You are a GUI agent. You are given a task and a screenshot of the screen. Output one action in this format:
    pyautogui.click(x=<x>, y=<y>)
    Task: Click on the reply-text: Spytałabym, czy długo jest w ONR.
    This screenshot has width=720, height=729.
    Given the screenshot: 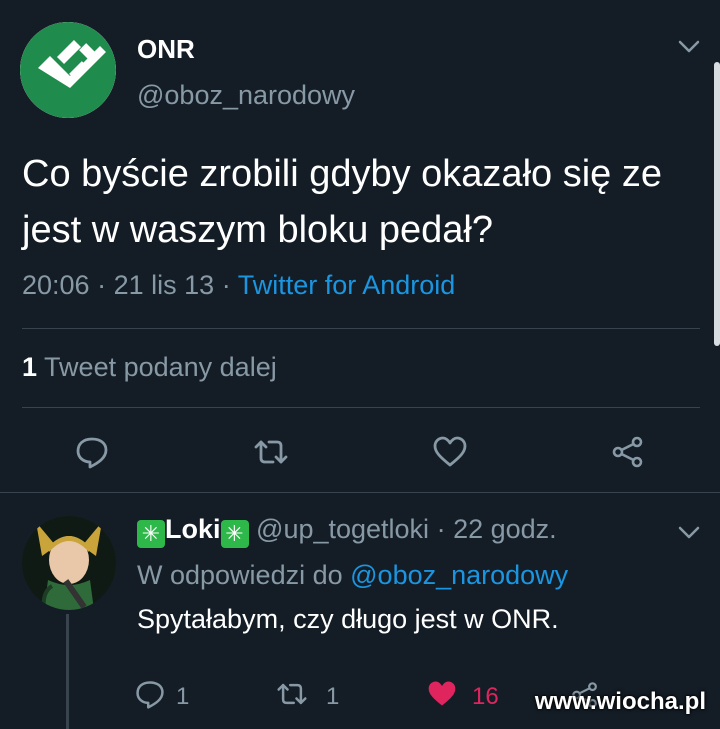 What is the action you would take?
    pyautogui.click(x=348, y=619)
    